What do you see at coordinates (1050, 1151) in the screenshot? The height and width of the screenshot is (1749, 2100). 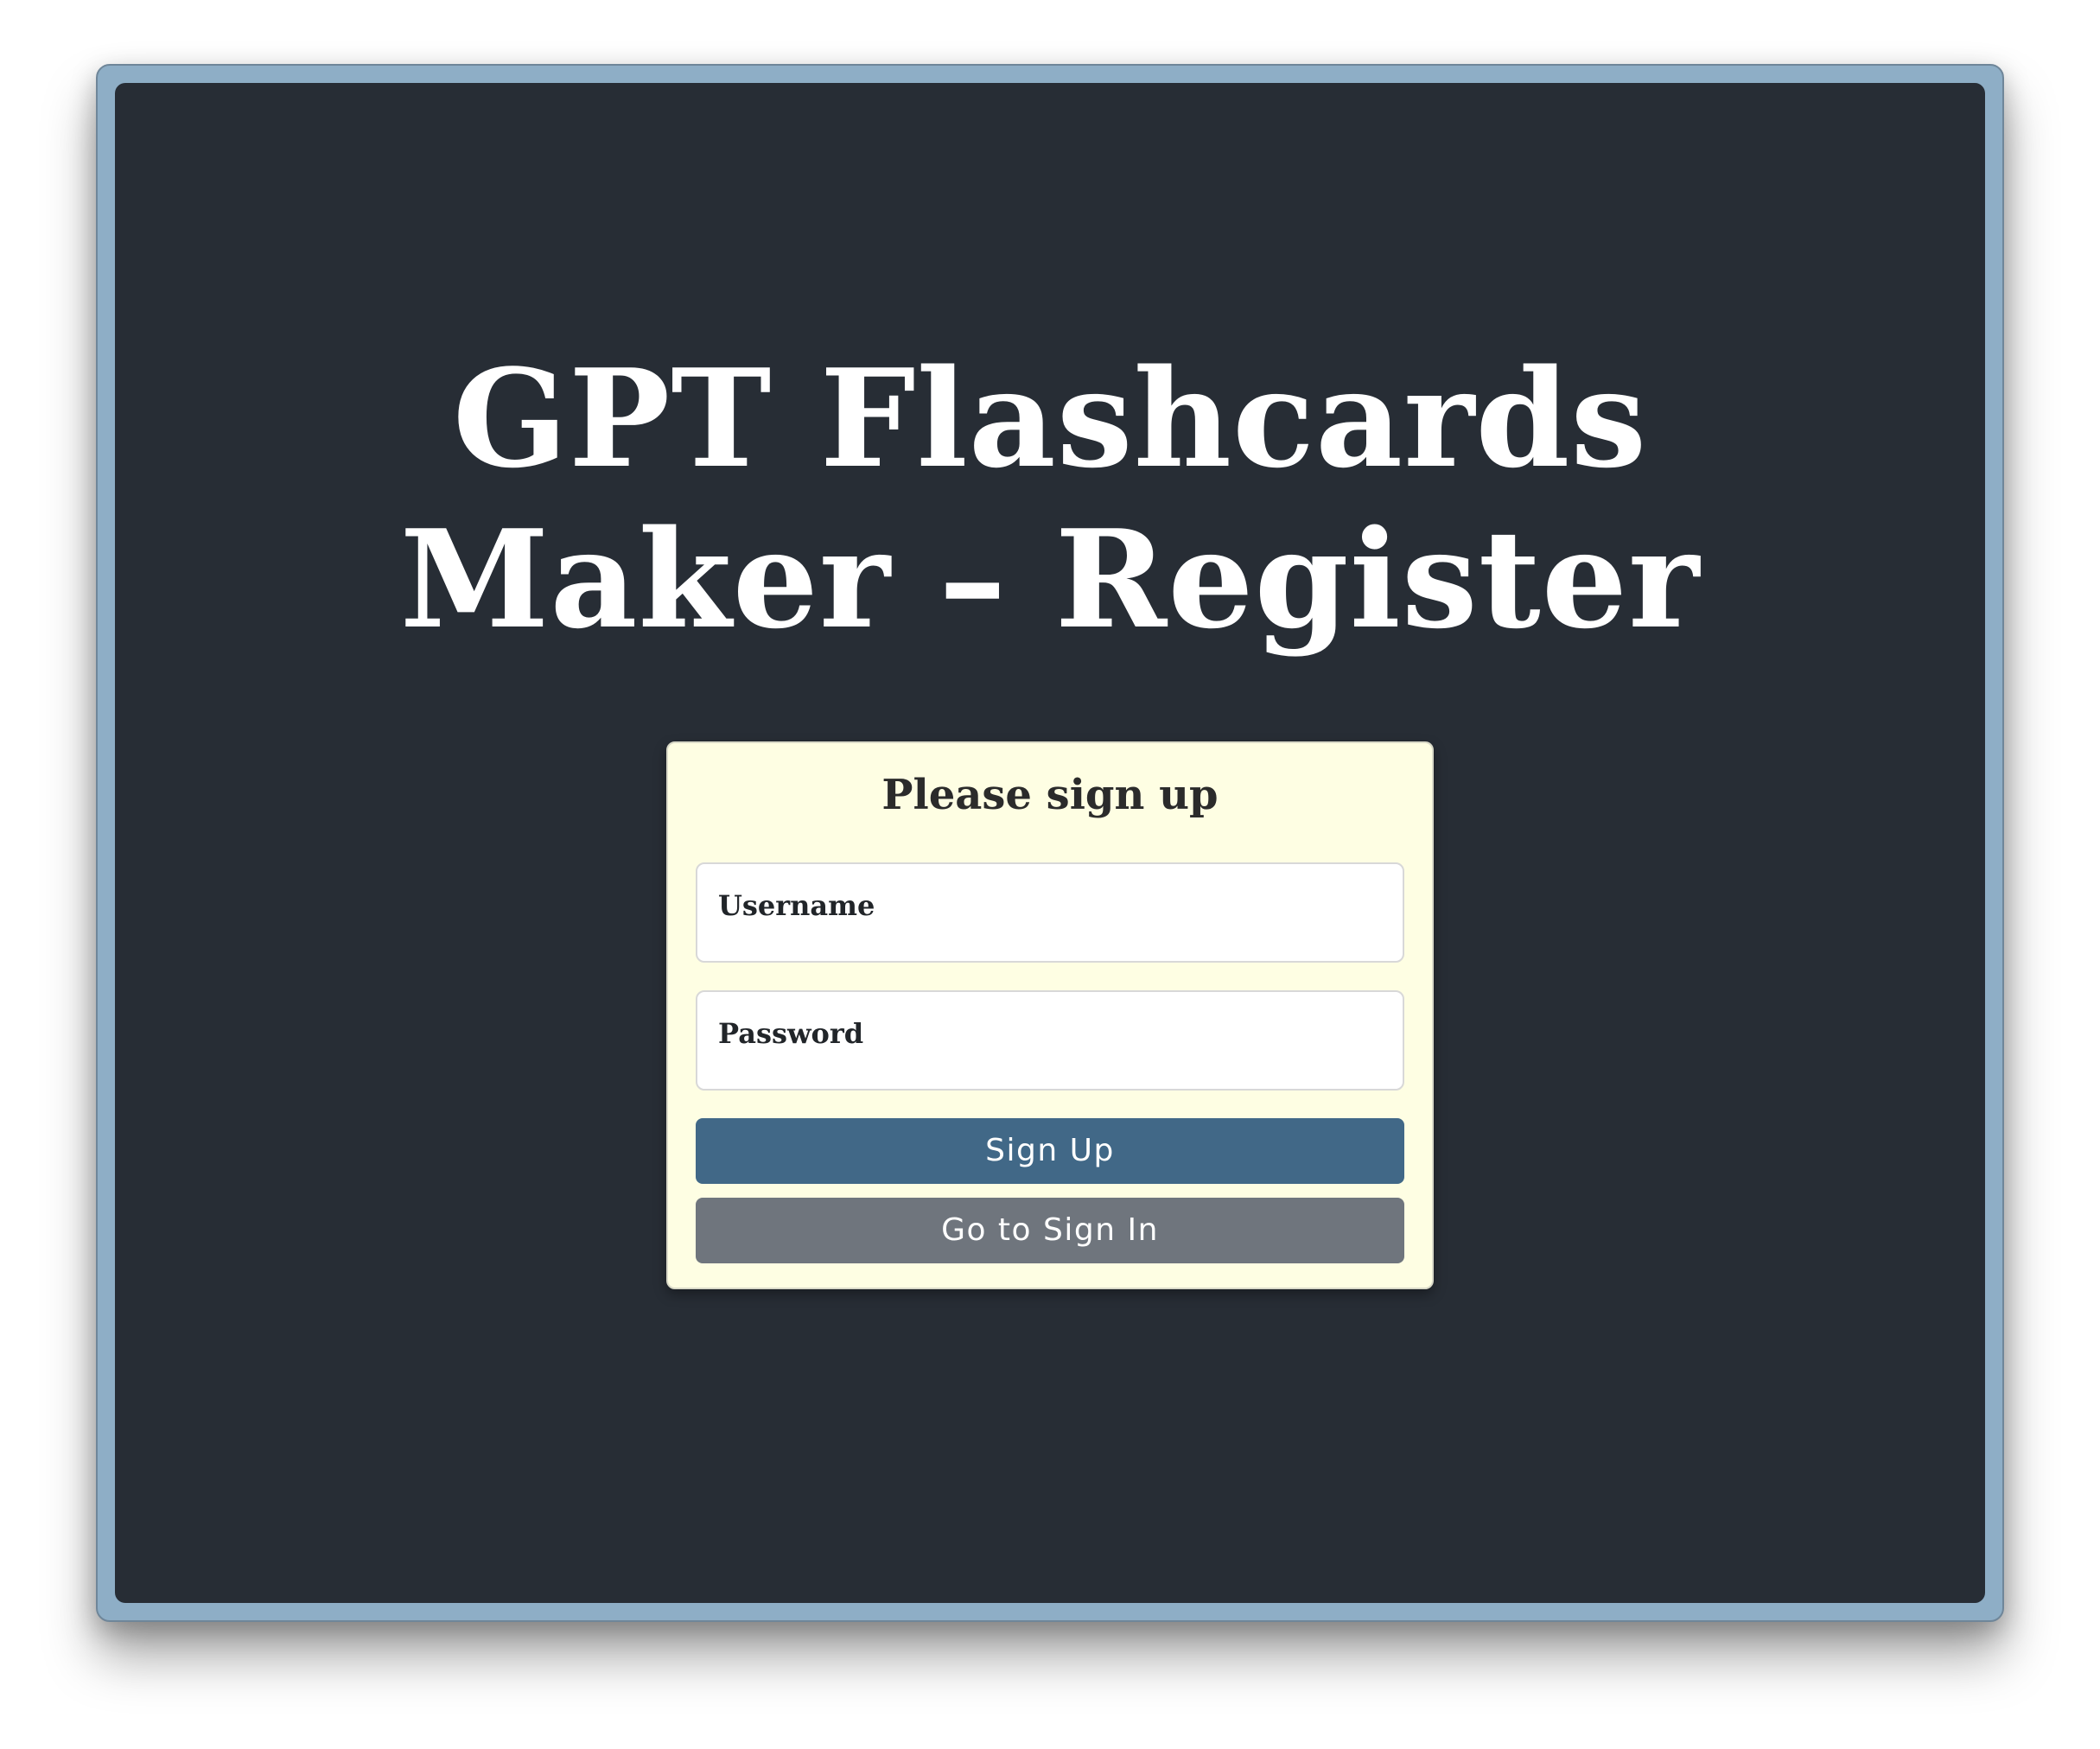 I see `sign-up-button: Sign Up` at bounding box center [1050, 1151].